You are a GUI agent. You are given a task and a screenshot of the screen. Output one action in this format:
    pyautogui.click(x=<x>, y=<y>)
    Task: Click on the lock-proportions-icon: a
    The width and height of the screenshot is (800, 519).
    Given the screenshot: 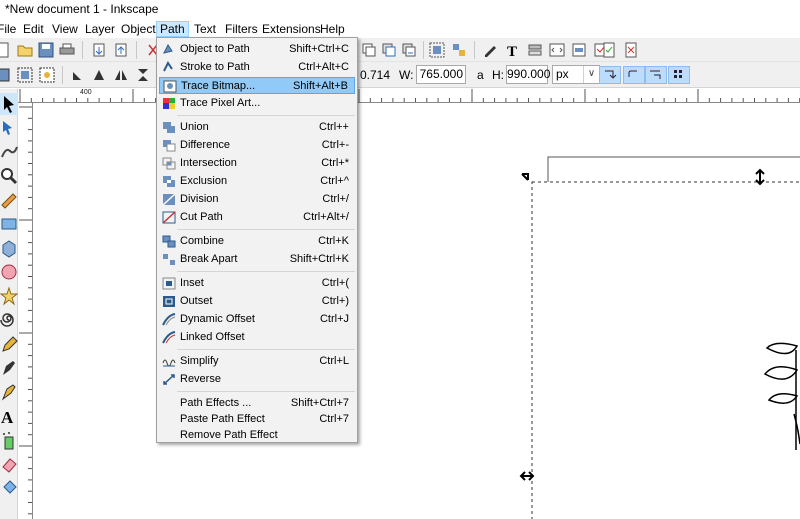 What is the action you would take?
    pyautogui.click(x=480, y=75)
    